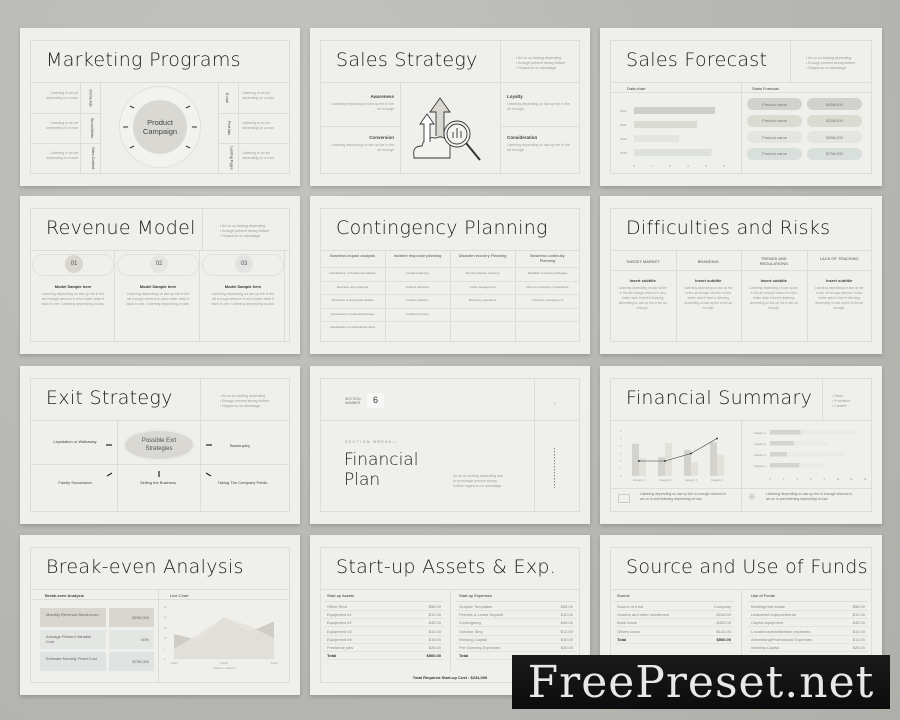 This screenshot has width=900, height=720. What do you see at coordinates (337, 606) in the screenshot?
I see `row-label: Office Rent` at bounding box center [337, 606].